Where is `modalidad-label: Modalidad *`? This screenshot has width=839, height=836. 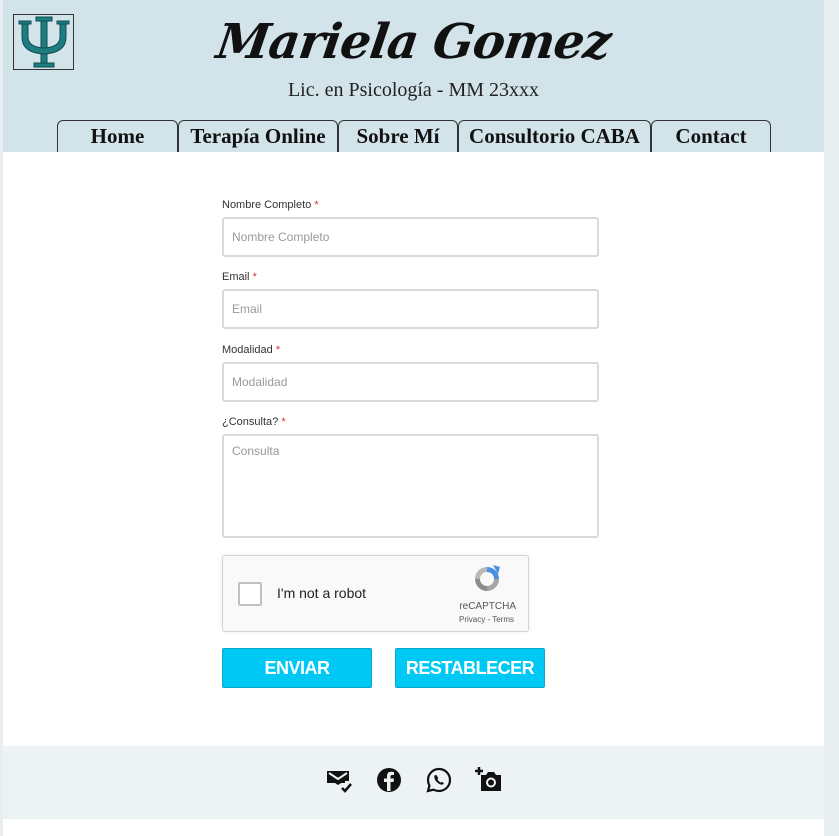 modalidad-label: Modalidad * is located at coordinates (251, 350).